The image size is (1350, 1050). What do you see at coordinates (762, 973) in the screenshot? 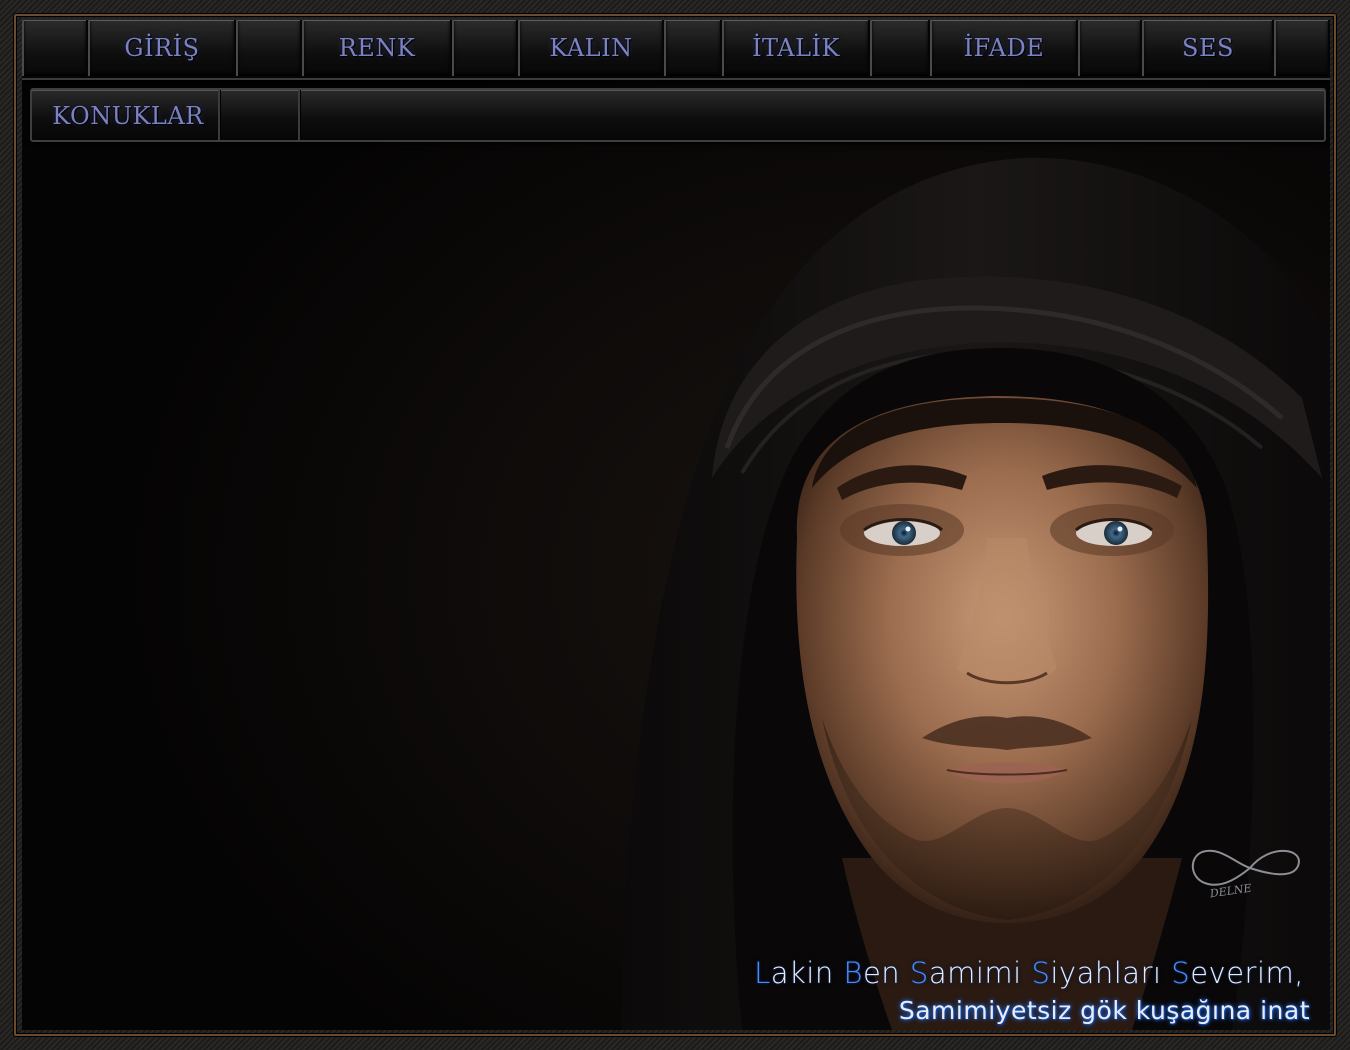
I see `quote-word-initial: L` at bounding box center [762, 973].